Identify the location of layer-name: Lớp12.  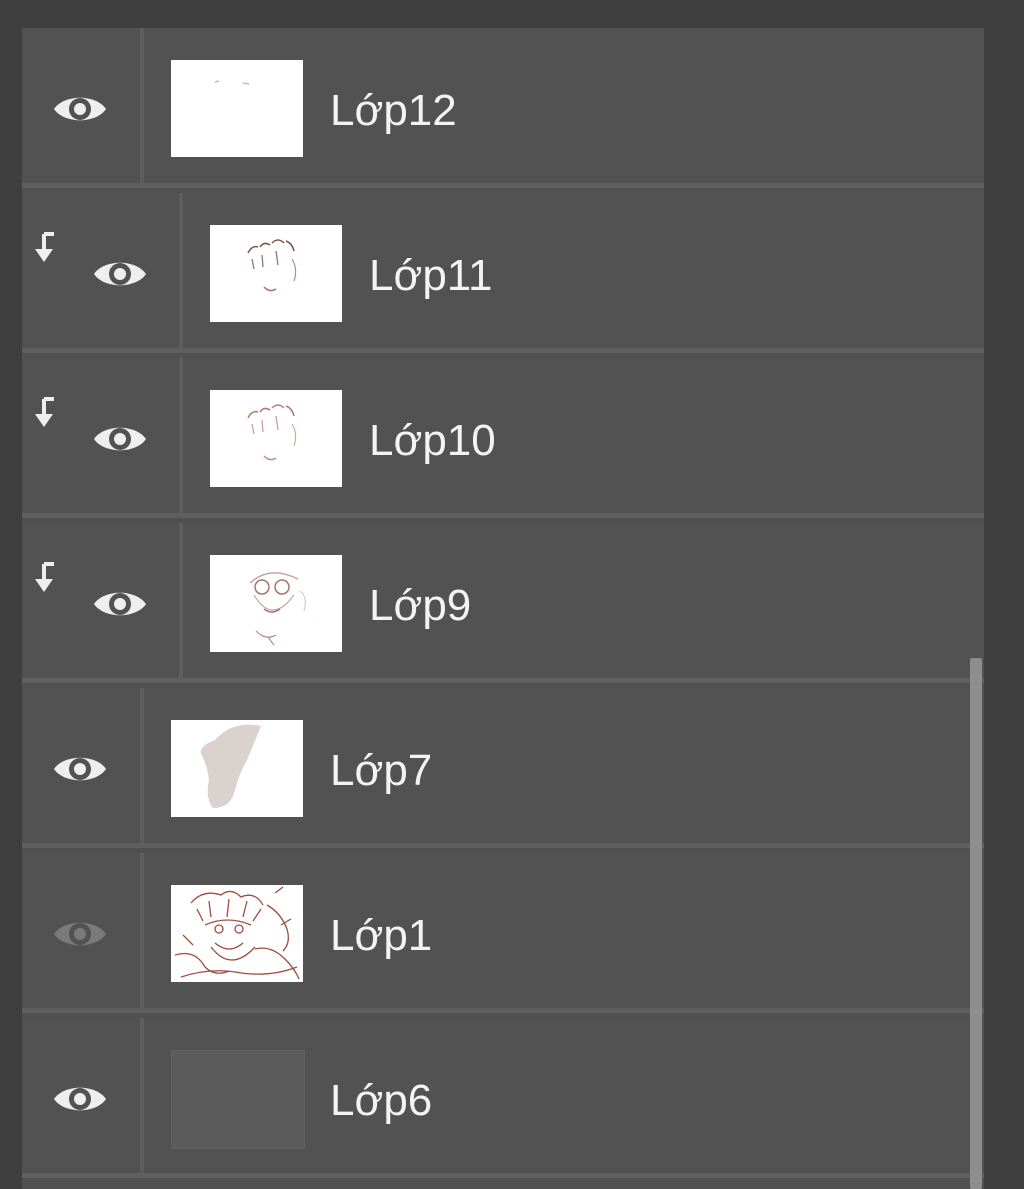
(393, 110).